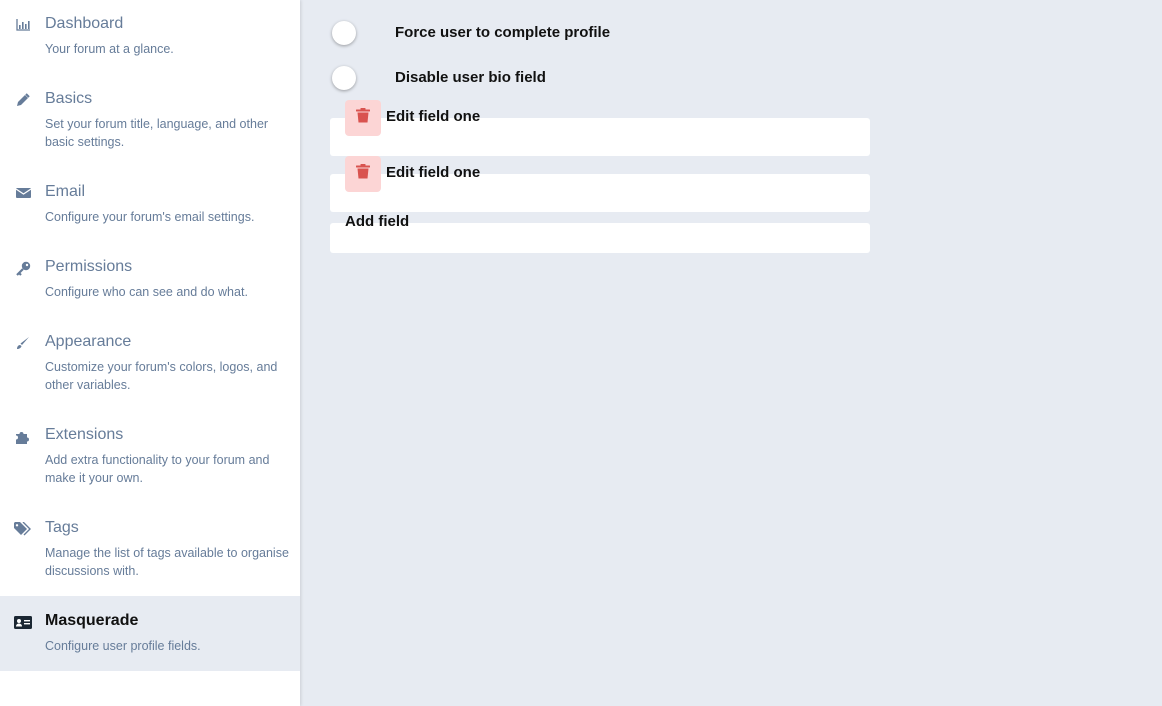 This screenshot has width=1162, height=706. Describe the element at coordinates (92, 620) in the screenshot. I see `sidebar-item-title: Masquerade` at that location.